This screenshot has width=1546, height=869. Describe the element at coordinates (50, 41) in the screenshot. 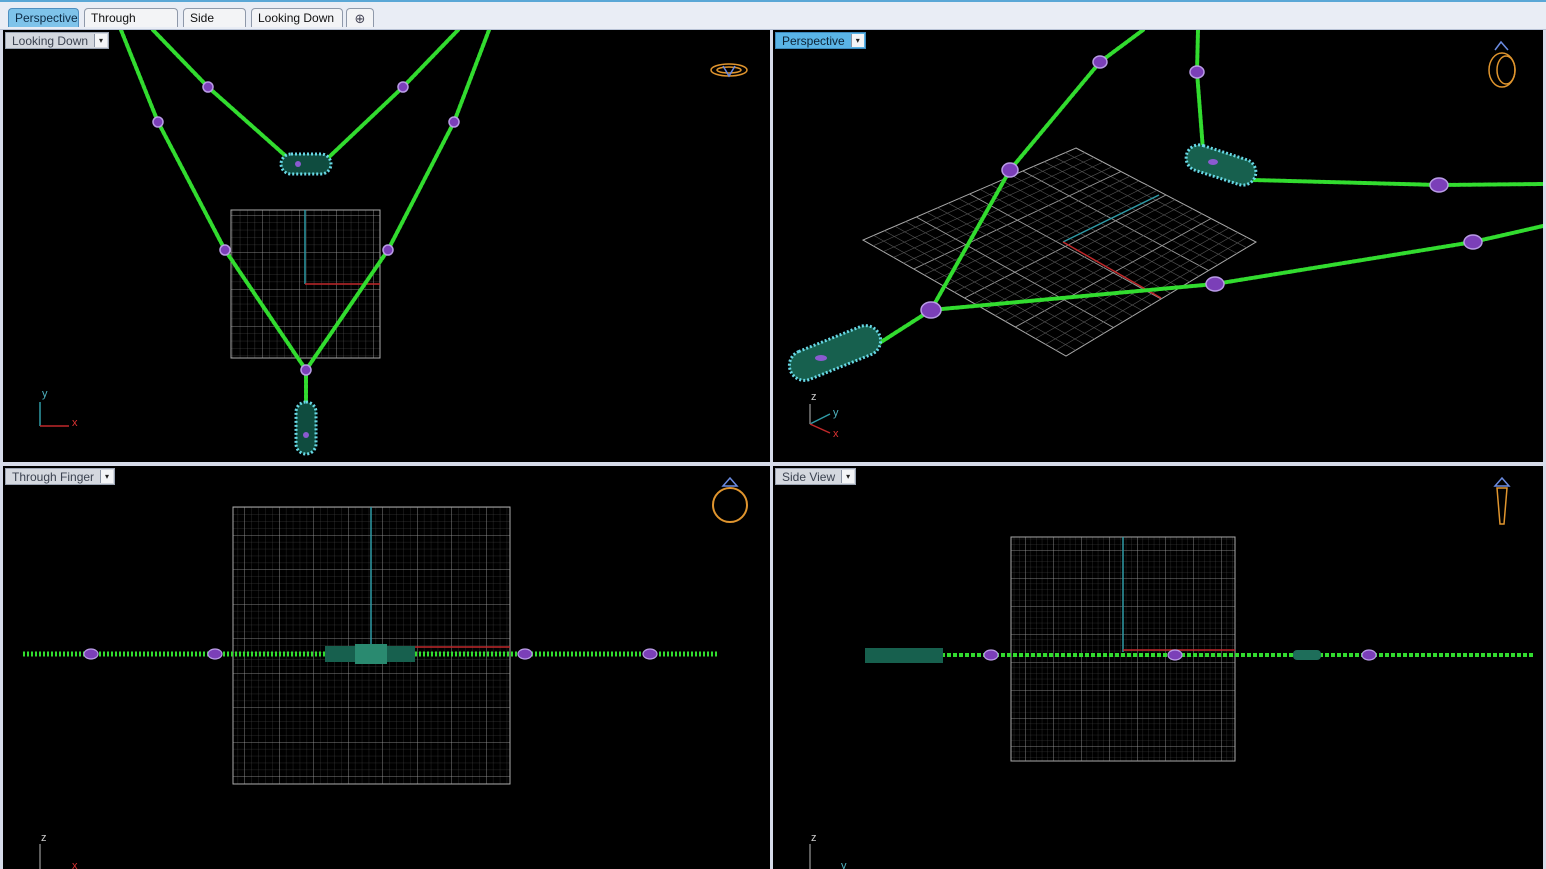

I see `viewport-label-text: Looking Down` at that location.